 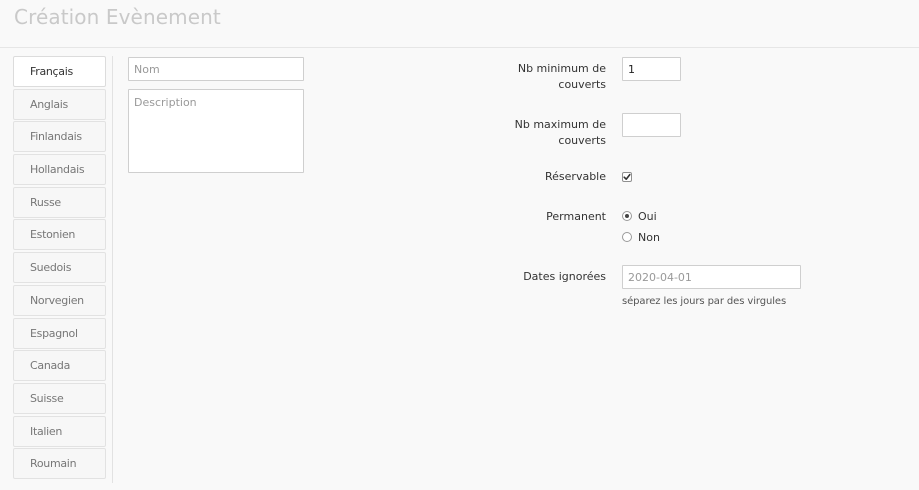 What do you see at coordinates (651, 69) in the screenshot?
I see `min-covers-input` at bounding box center [651, 69].